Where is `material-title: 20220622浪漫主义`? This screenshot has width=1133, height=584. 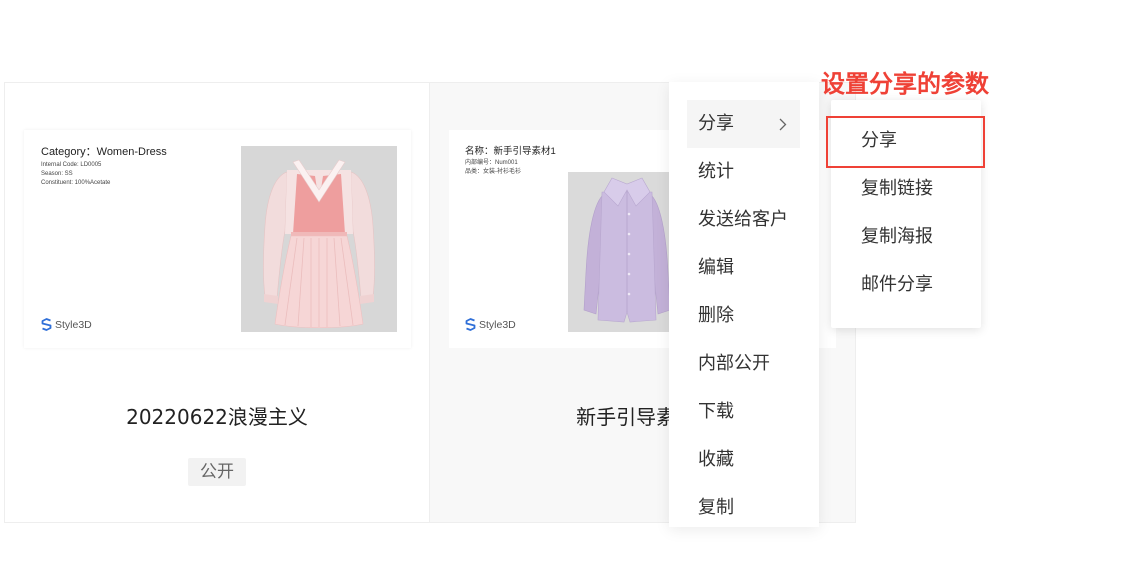
material-title: 20220622浪漫主义 is located at coordinates (217, 417).